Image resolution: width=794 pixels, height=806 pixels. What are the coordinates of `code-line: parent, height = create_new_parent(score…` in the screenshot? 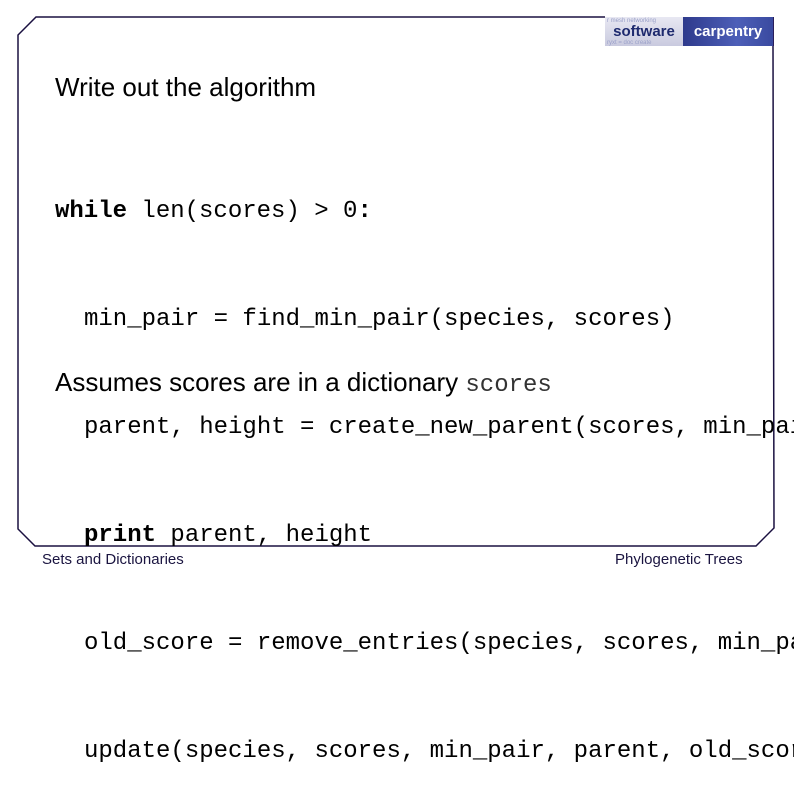 It's located at (424, 428).